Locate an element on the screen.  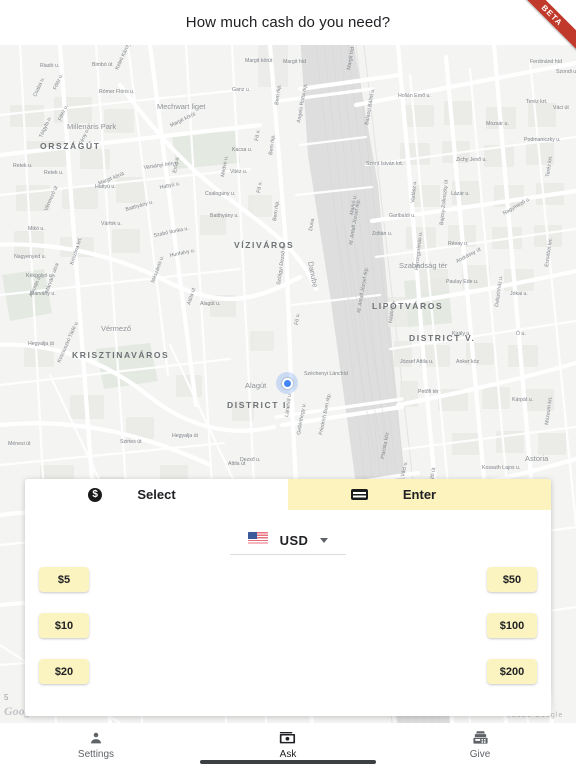
amount-button: $10 is located at coordinates (64, 625).